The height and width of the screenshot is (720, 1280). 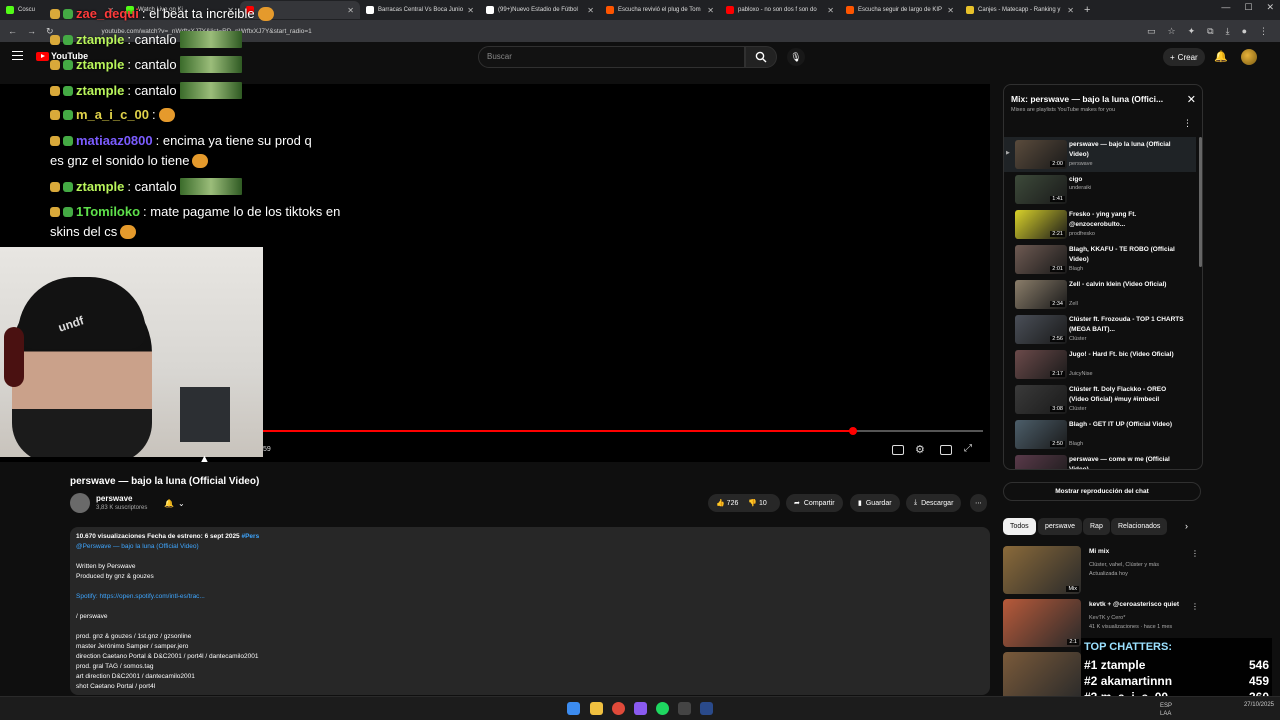 I want to click on fullscreen-icon: ⤢, so click(x=968, y=448).